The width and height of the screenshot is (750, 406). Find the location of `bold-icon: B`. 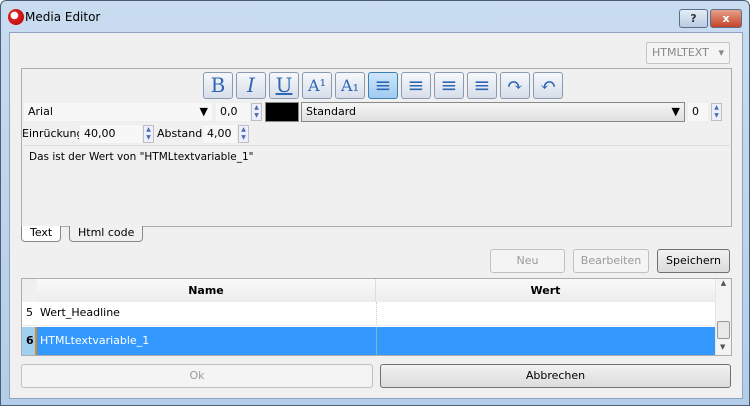

bold-icon: B is located at coordinates (218, 85).